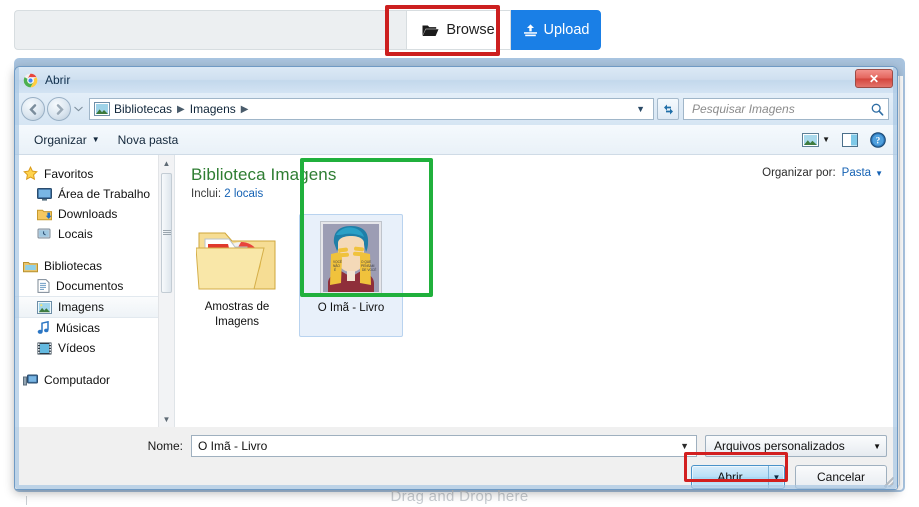  I want to click on sidebar-group-bibliotecas: Bibliotecas, so click(94, 266).